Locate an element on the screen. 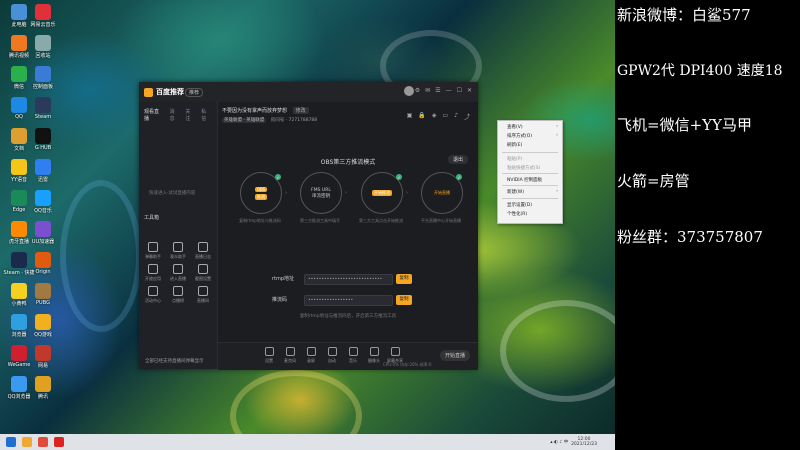  category-tag: 英雄联盟 · 英雄联盟 is located at coordinates (244, 120).